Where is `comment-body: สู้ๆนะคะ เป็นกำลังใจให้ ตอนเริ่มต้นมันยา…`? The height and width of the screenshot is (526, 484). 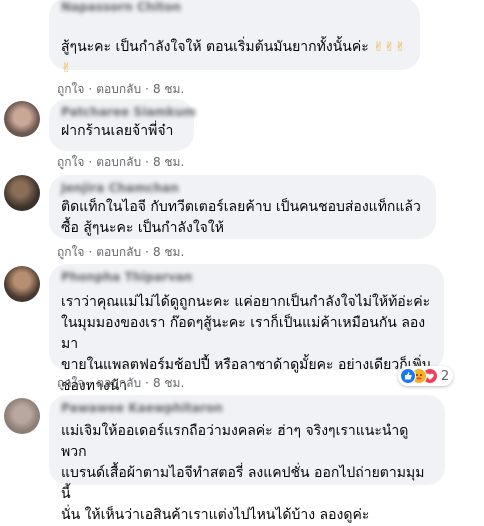 comment-body: สู้ๆนะคะ เป็นกำลังใจให้ ตอนเริ่มต้นมันยา… is located at coordinates (215, 47).